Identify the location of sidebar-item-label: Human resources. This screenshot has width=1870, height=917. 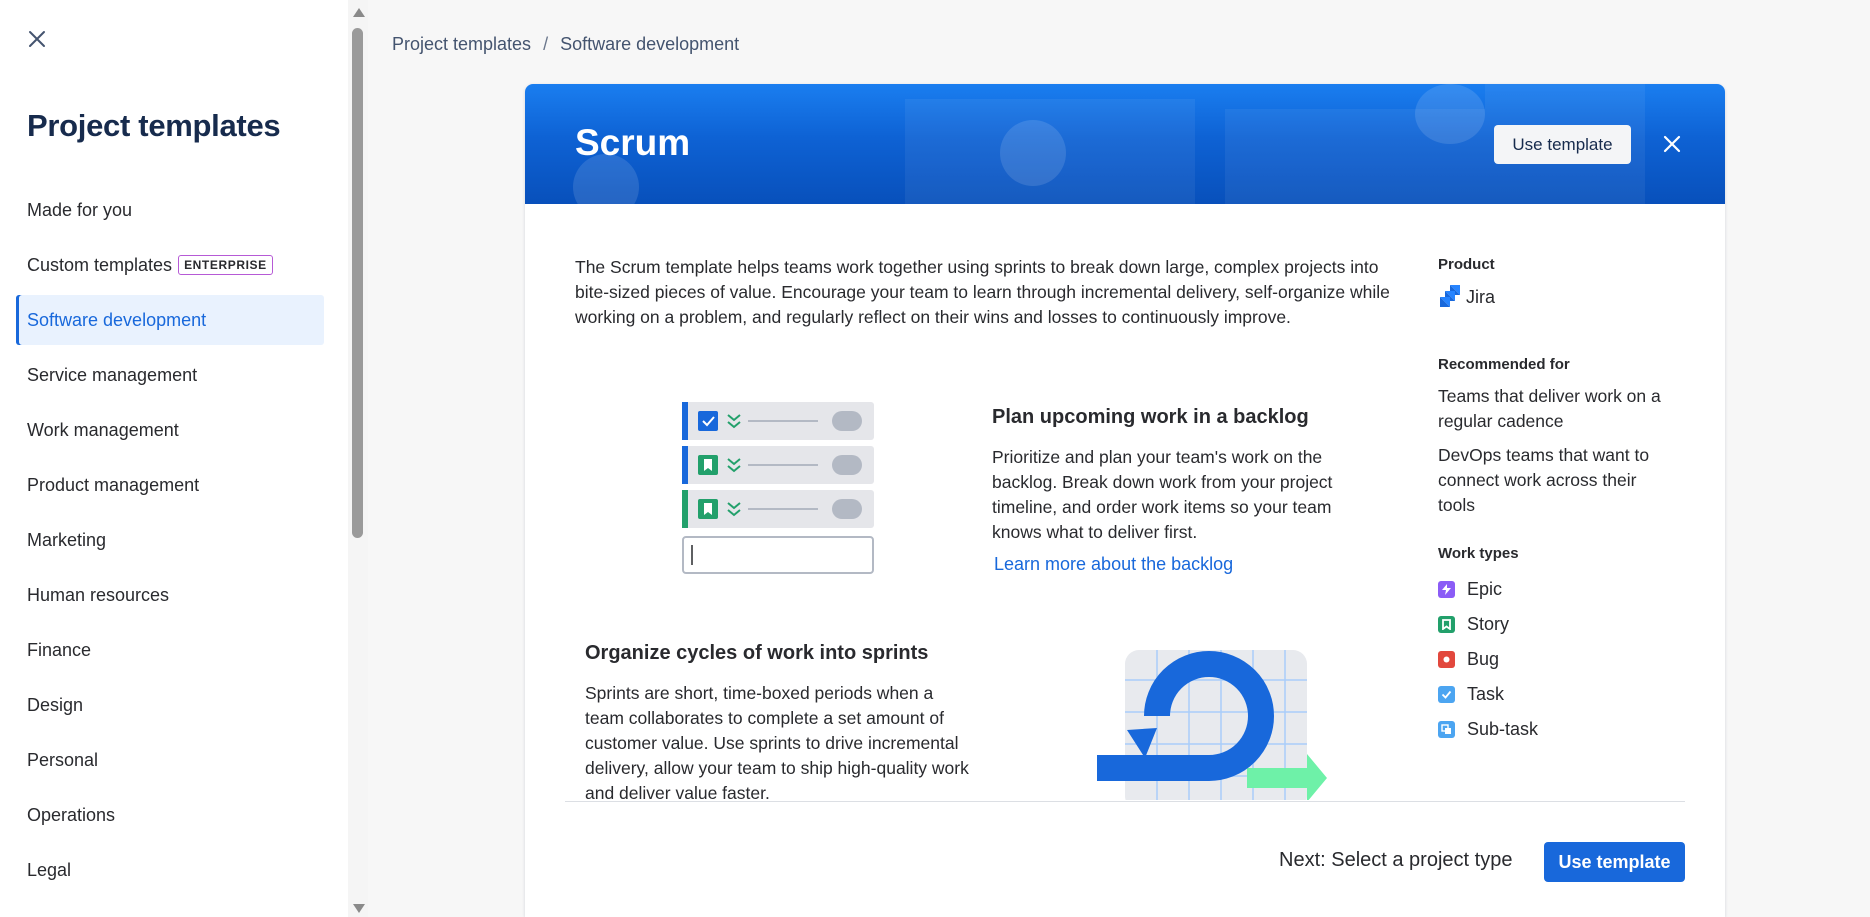
(98, 594).